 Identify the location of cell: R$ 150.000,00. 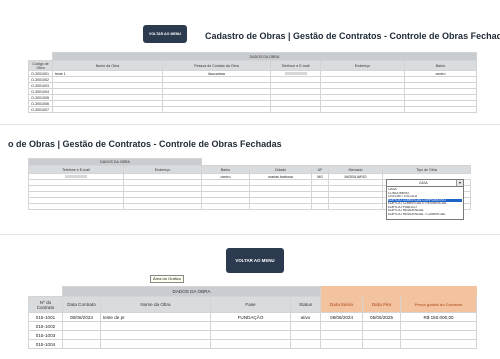
(439, 317).